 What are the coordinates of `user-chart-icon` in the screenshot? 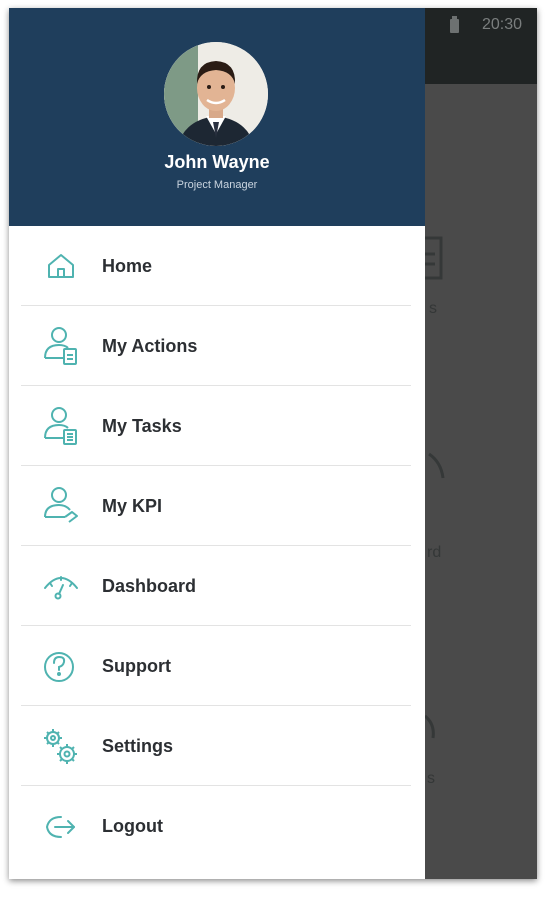 It's located at (61, 506).